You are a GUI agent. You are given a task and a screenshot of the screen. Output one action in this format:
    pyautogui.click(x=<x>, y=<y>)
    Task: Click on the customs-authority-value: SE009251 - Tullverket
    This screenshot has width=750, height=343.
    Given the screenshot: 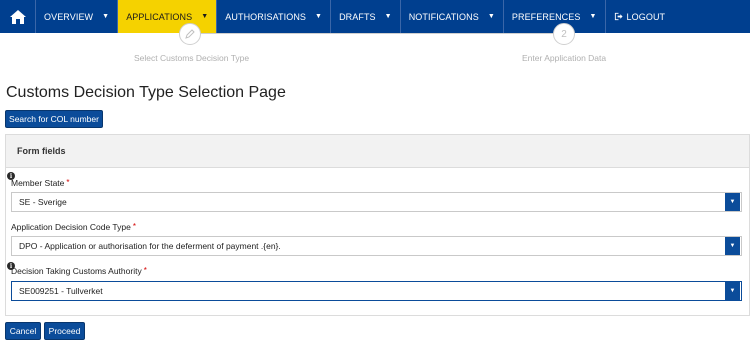 What is the action you would take?
    pyautogui.click(x=61, y=291)
    